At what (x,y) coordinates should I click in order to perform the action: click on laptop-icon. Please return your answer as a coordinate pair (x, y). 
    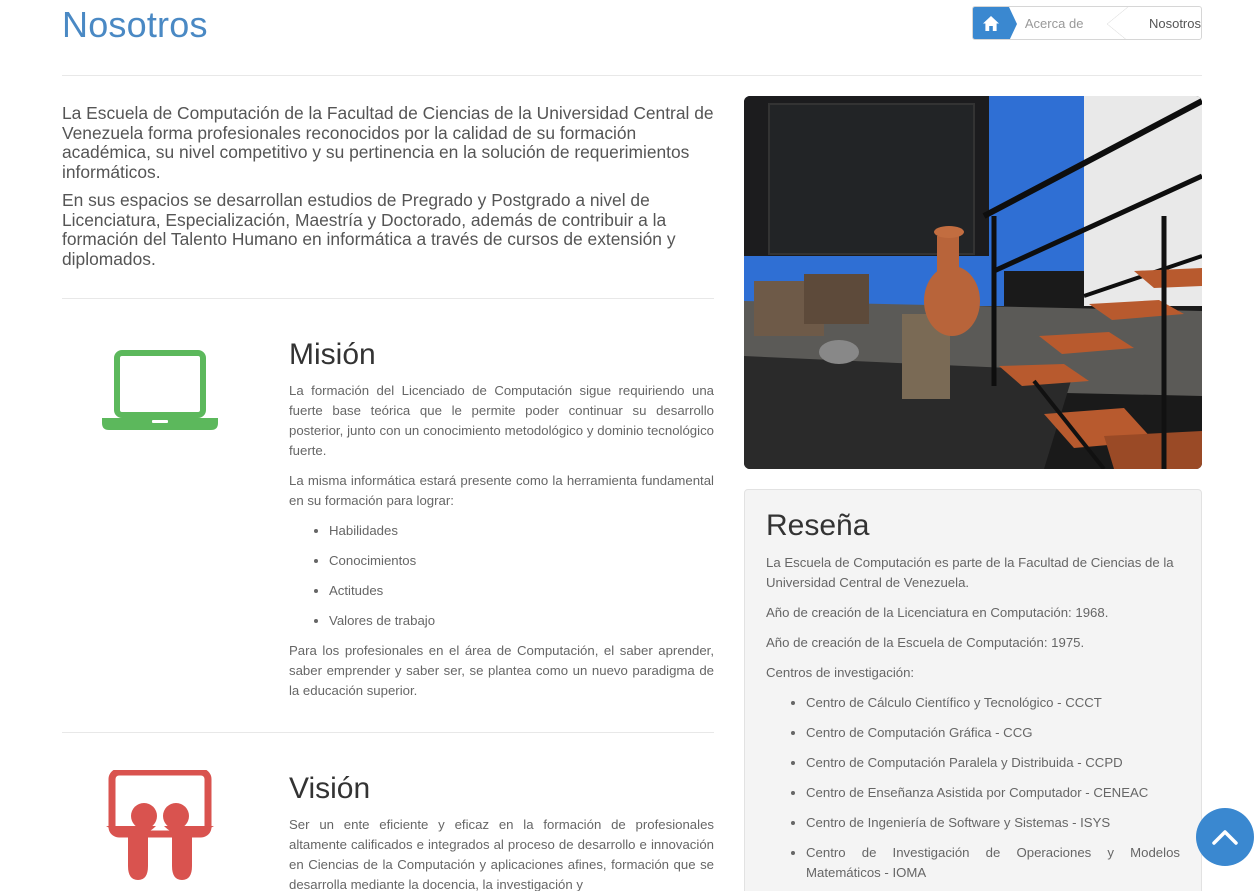
    Looking at the image, I should click on (160, 393).